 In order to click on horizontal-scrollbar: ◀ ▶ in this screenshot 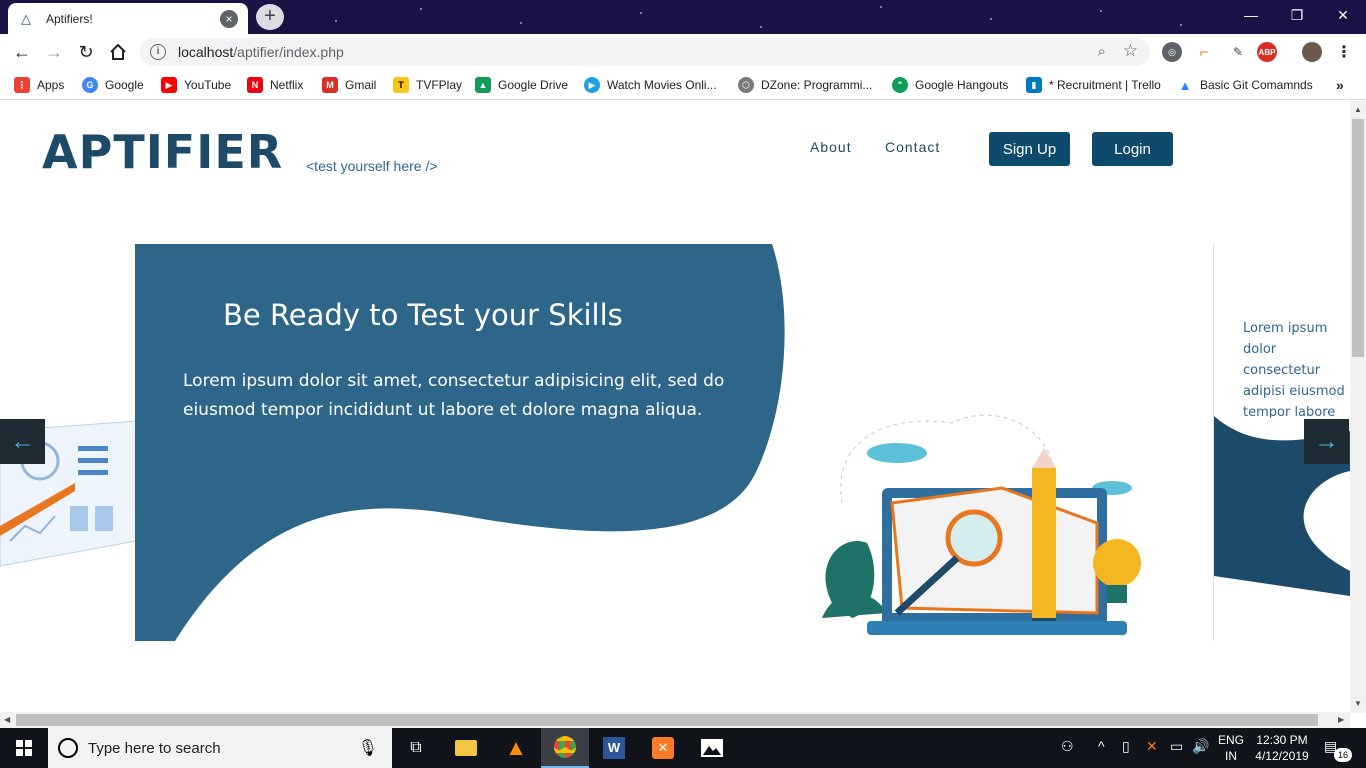, I will do `click(675, 720)`.